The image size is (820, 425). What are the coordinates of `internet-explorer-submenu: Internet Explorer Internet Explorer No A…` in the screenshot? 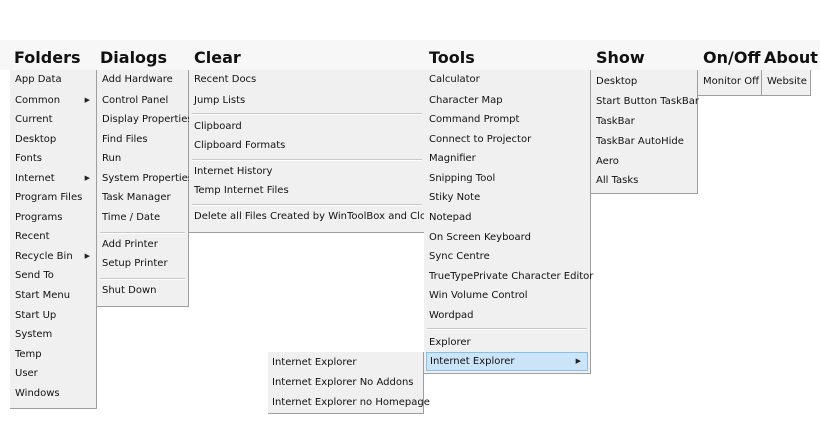 It's located at (349, 383).